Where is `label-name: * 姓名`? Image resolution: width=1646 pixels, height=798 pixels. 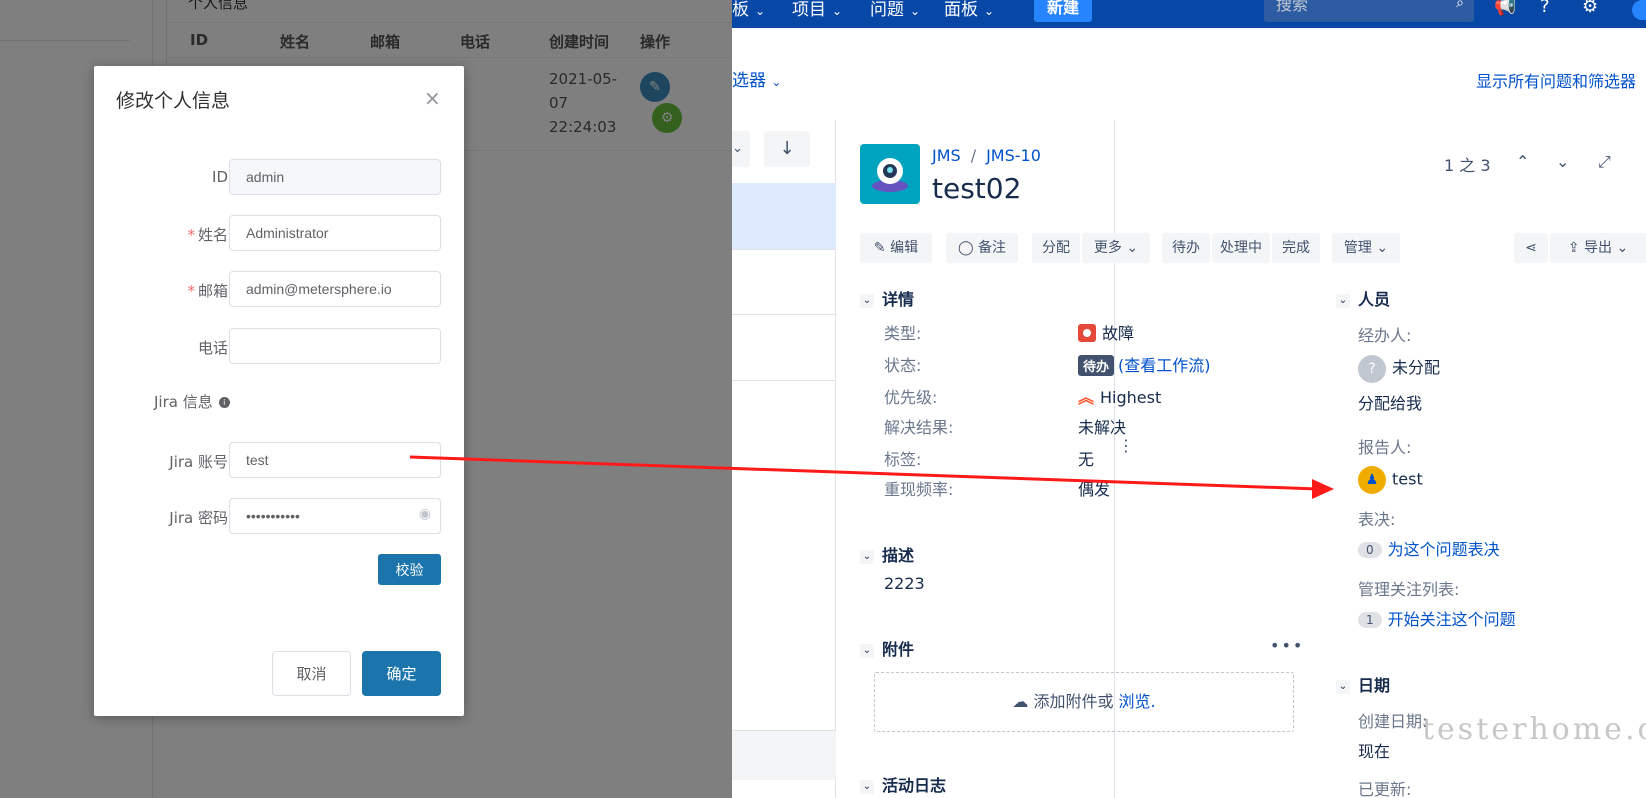 label-name: * 姓名 is located at coordinates (207, 235).